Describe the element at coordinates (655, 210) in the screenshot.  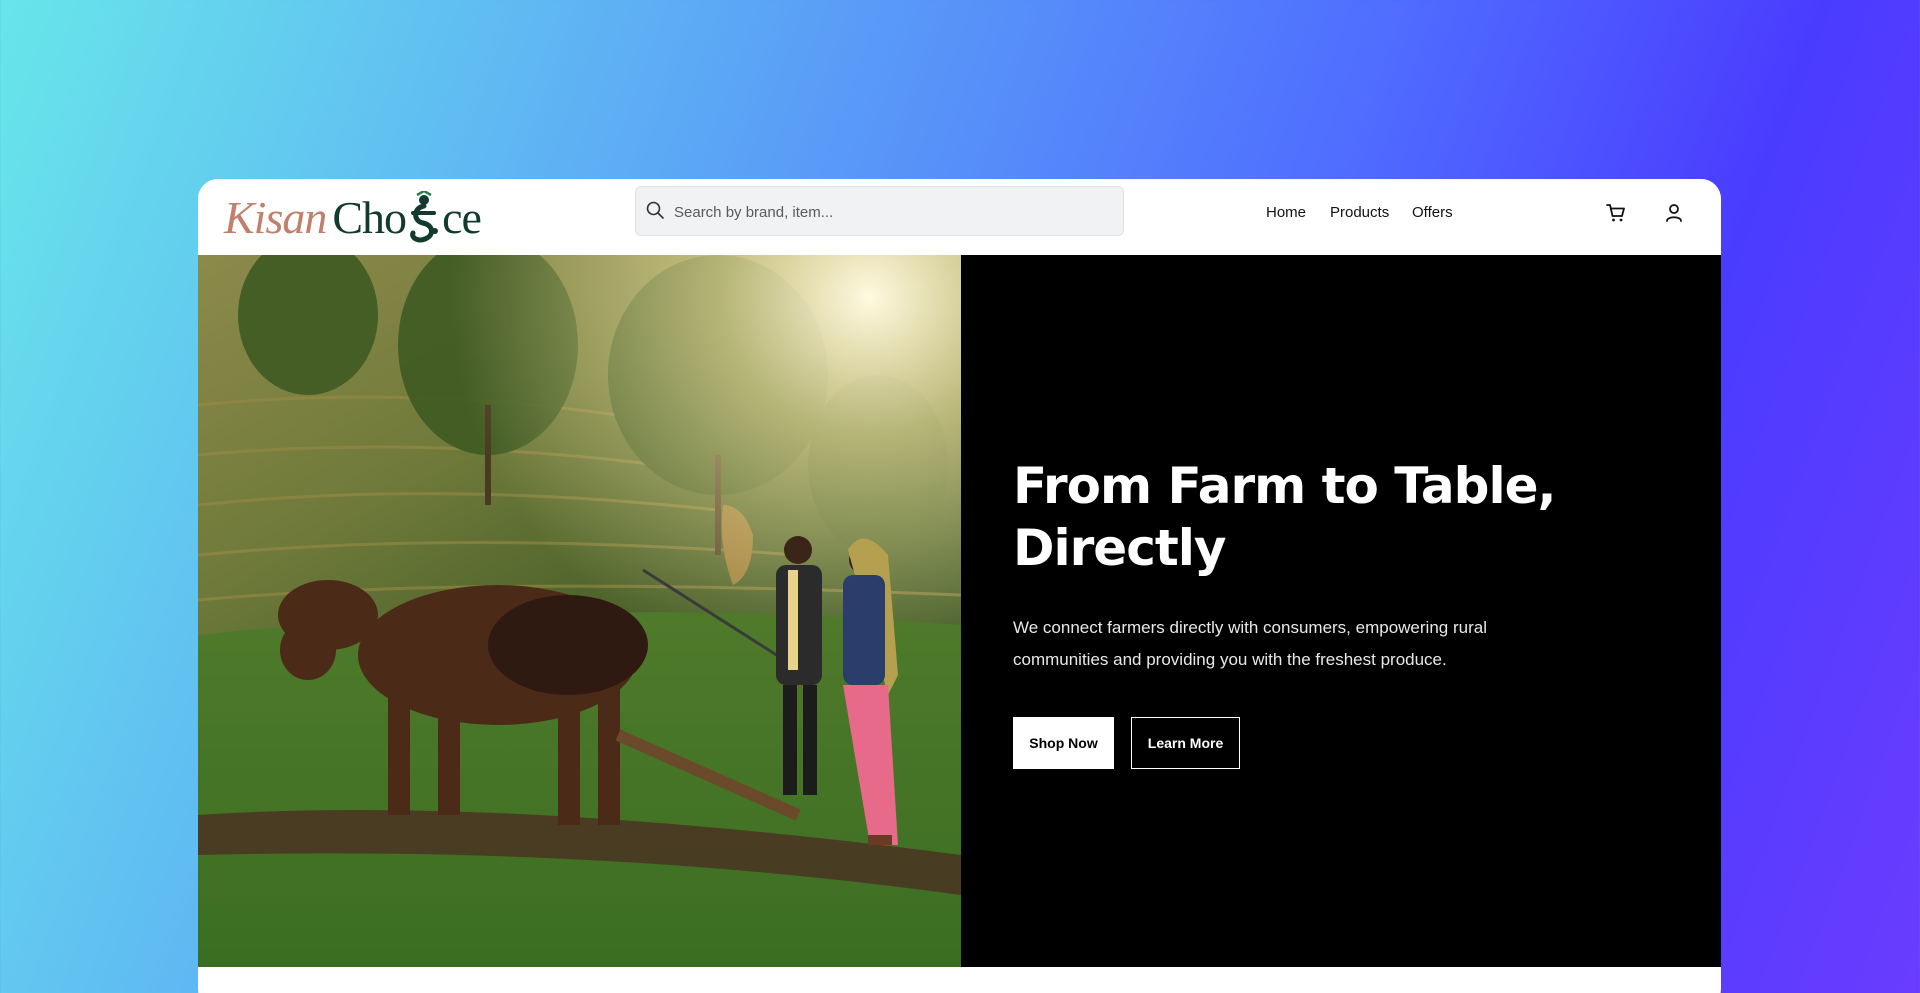
I see `search-icon` at that location.